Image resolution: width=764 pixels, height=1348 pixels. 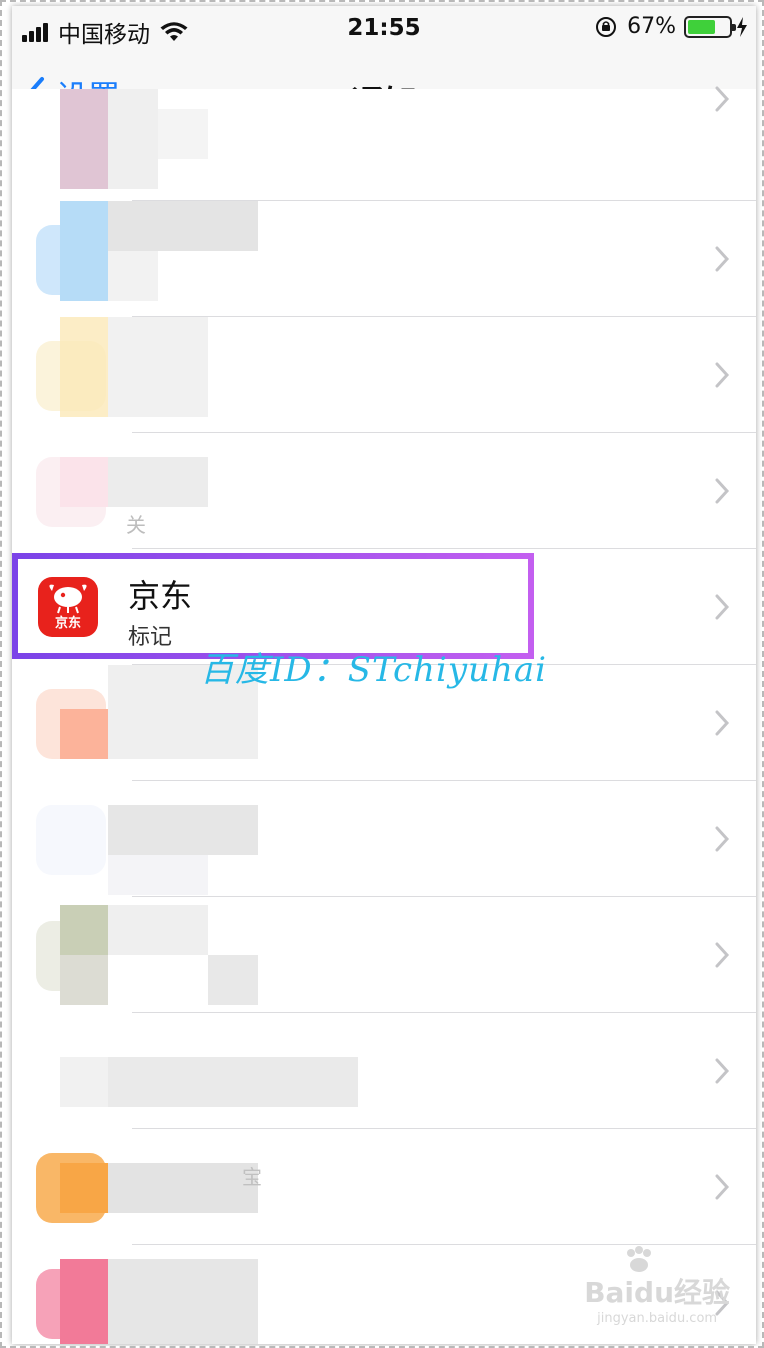 What do you see at coordinates (71, 840) in the screenshot?
I see `app-icon` at bounding box center [71, 840].